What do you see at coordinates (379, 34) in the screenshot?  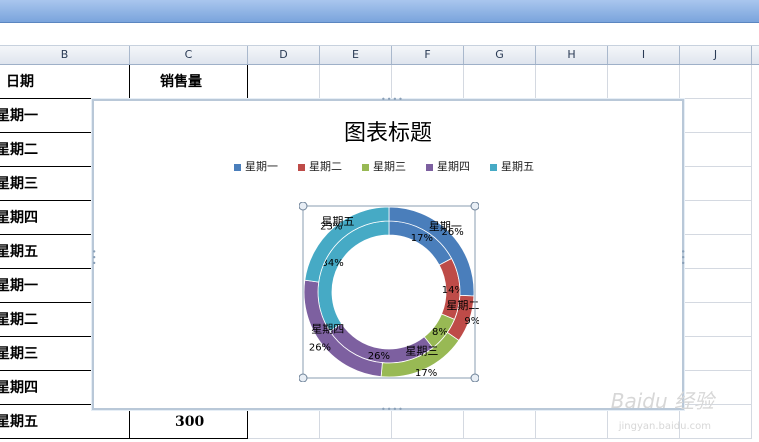 I see `formula-bar-strip` at bounding box center [379, 34].